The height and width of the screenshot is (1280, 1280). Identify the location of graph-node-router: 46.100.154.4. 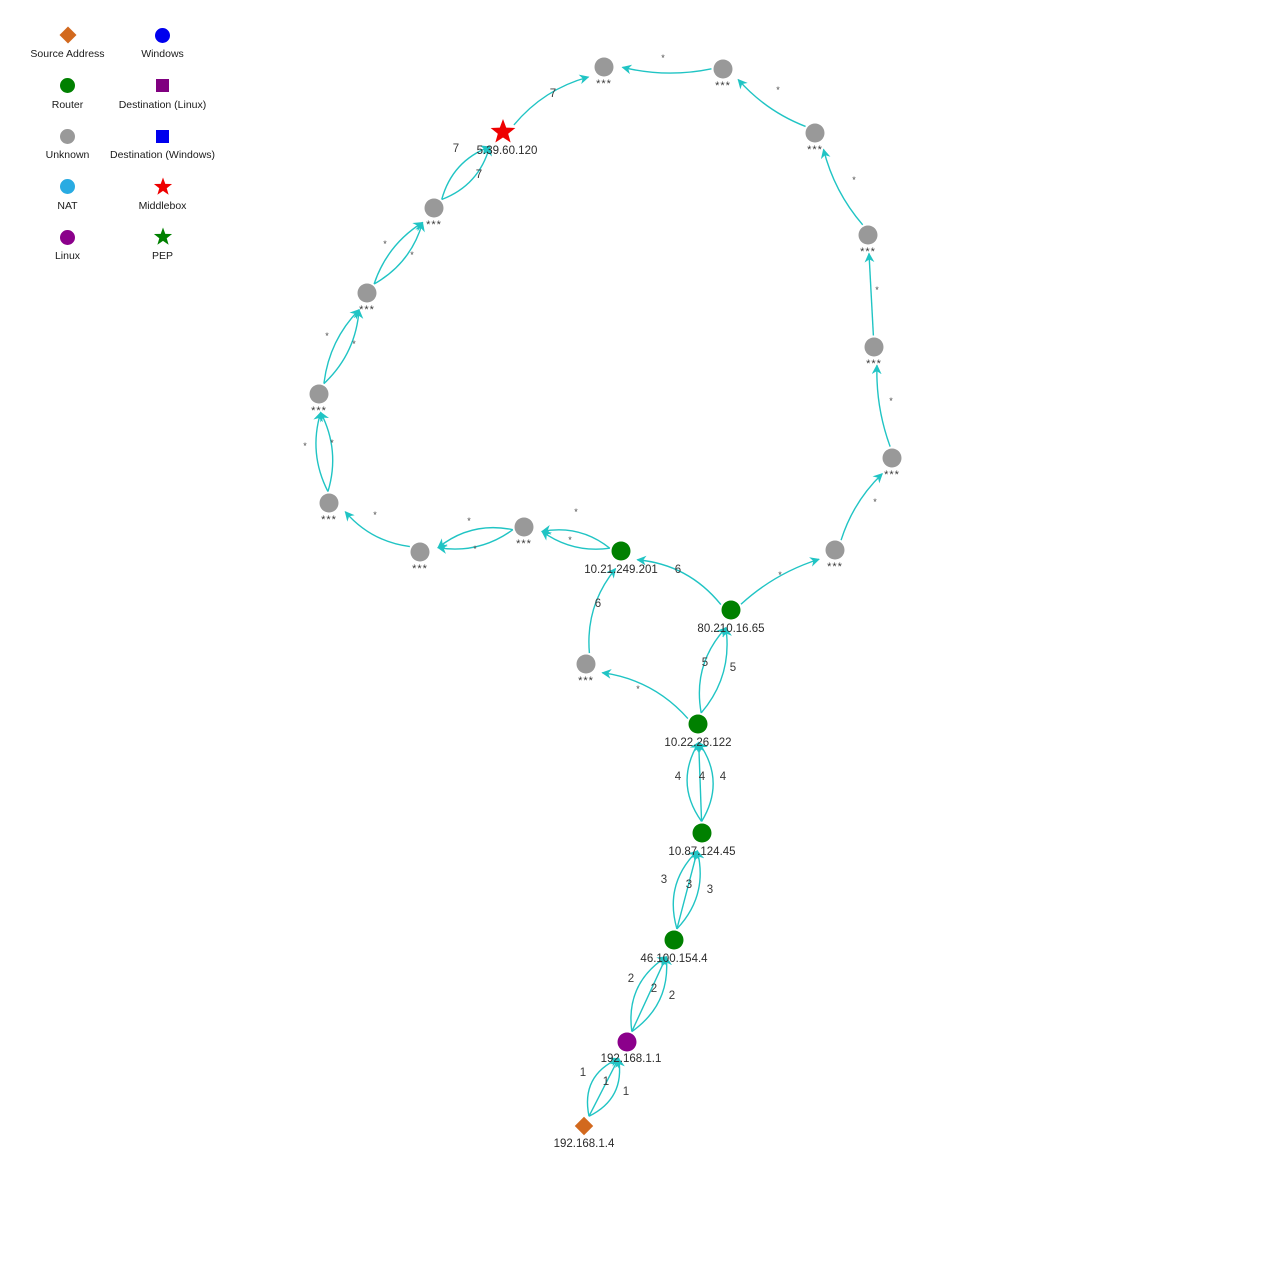
(674, 948).